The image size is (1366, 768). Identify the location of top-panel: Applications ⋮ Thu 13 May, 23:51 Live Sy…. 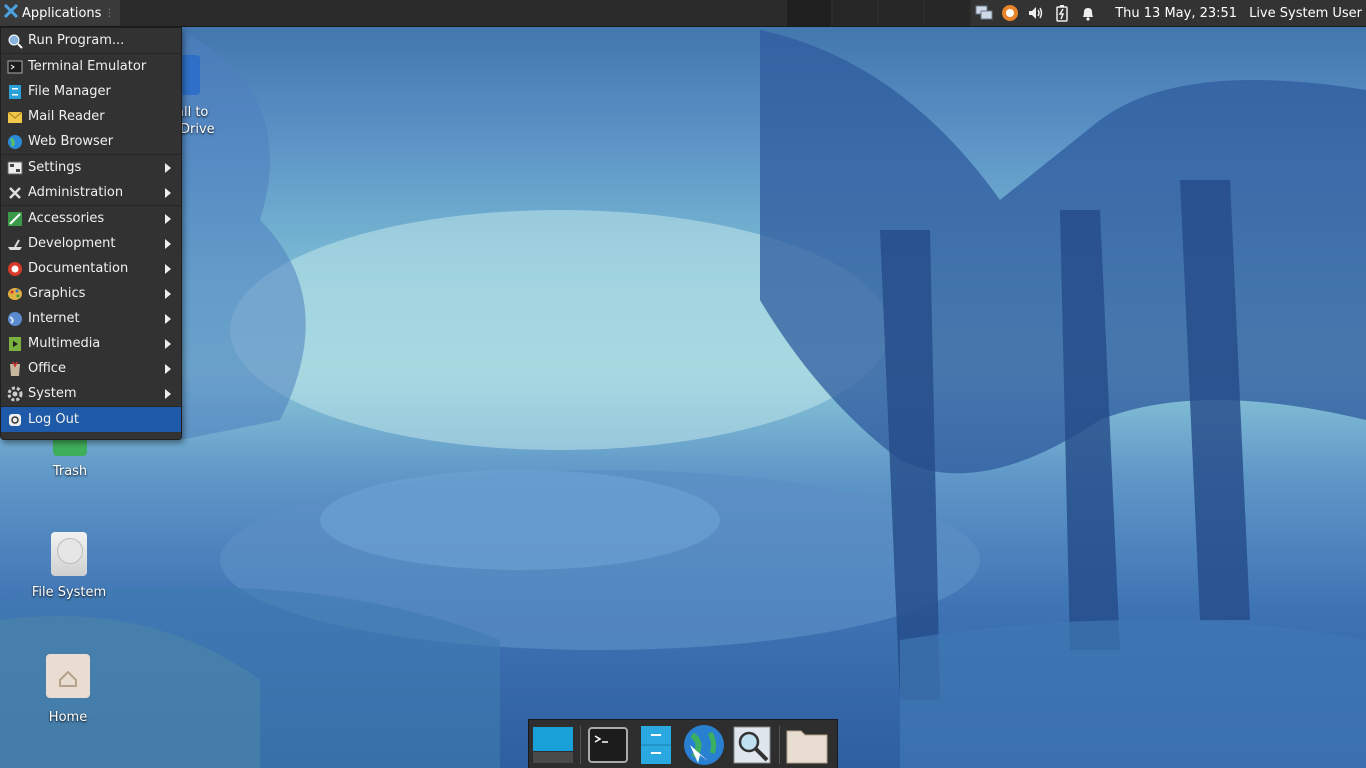
(683, 13).